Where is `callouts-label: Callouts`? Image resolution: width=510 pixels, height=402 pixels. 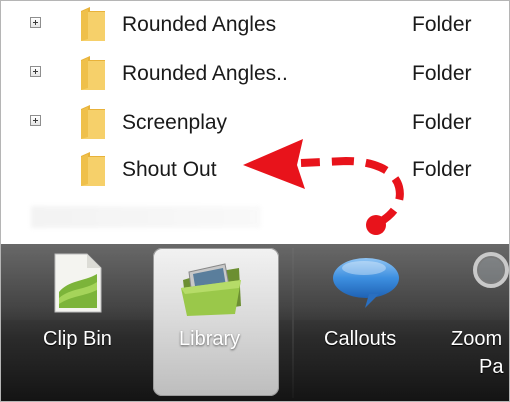
callouts-label: Callouts is located at coordinates (360, 339).